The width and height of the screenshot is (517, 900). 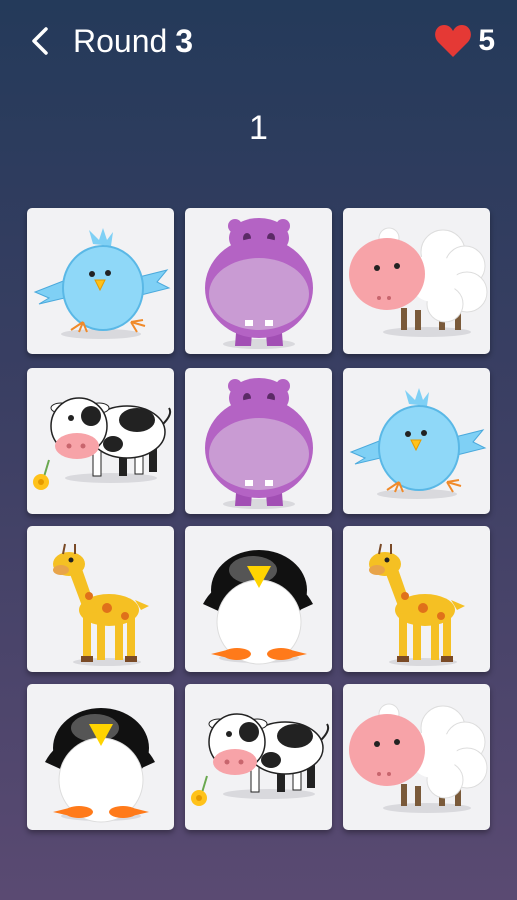 What do you see at coordinates (184, 41) in the screenshot?
I see `round-number: 3` at bounding box center [184, 41].